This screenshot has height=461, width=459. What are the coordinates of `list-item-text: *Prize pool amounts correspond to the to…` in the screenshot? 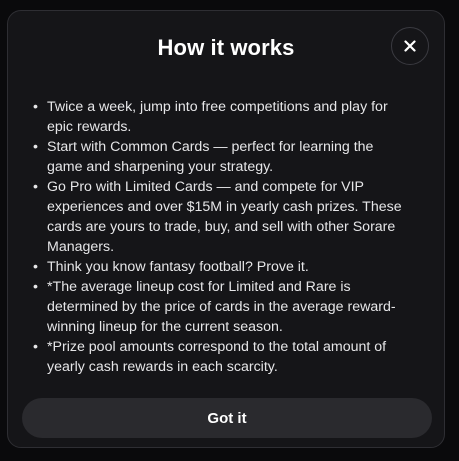 It's located at (217, 357).